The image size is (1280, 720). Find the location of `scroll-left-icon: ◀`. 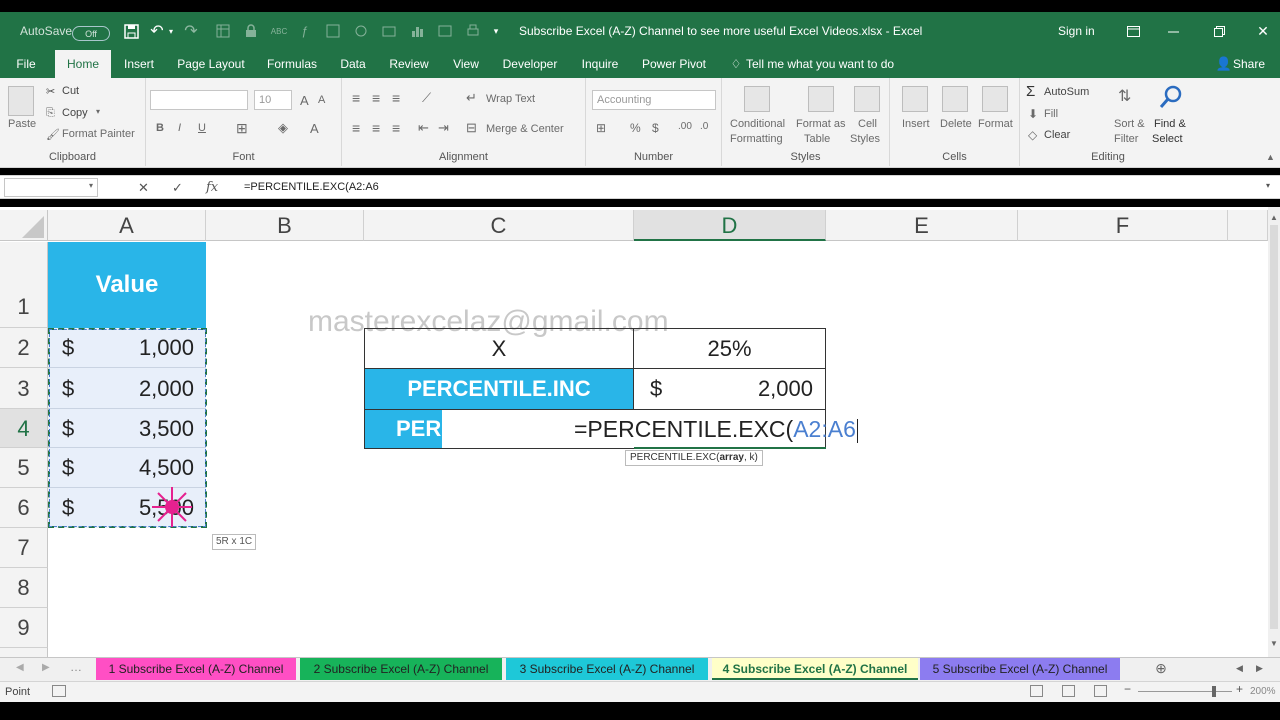

scroll-left-icon: ◀ is located at coordinates (1239, 668).